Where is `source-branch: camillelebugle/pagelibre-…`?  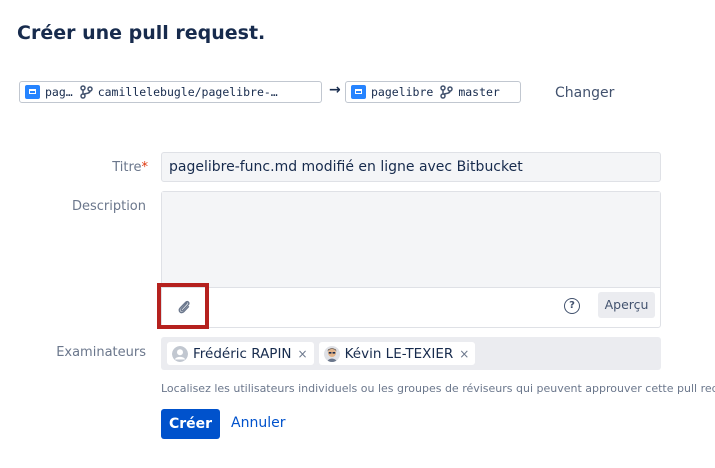
source-branch: camillelebugle/pagelibre-… is located at coordinates (187, 92).